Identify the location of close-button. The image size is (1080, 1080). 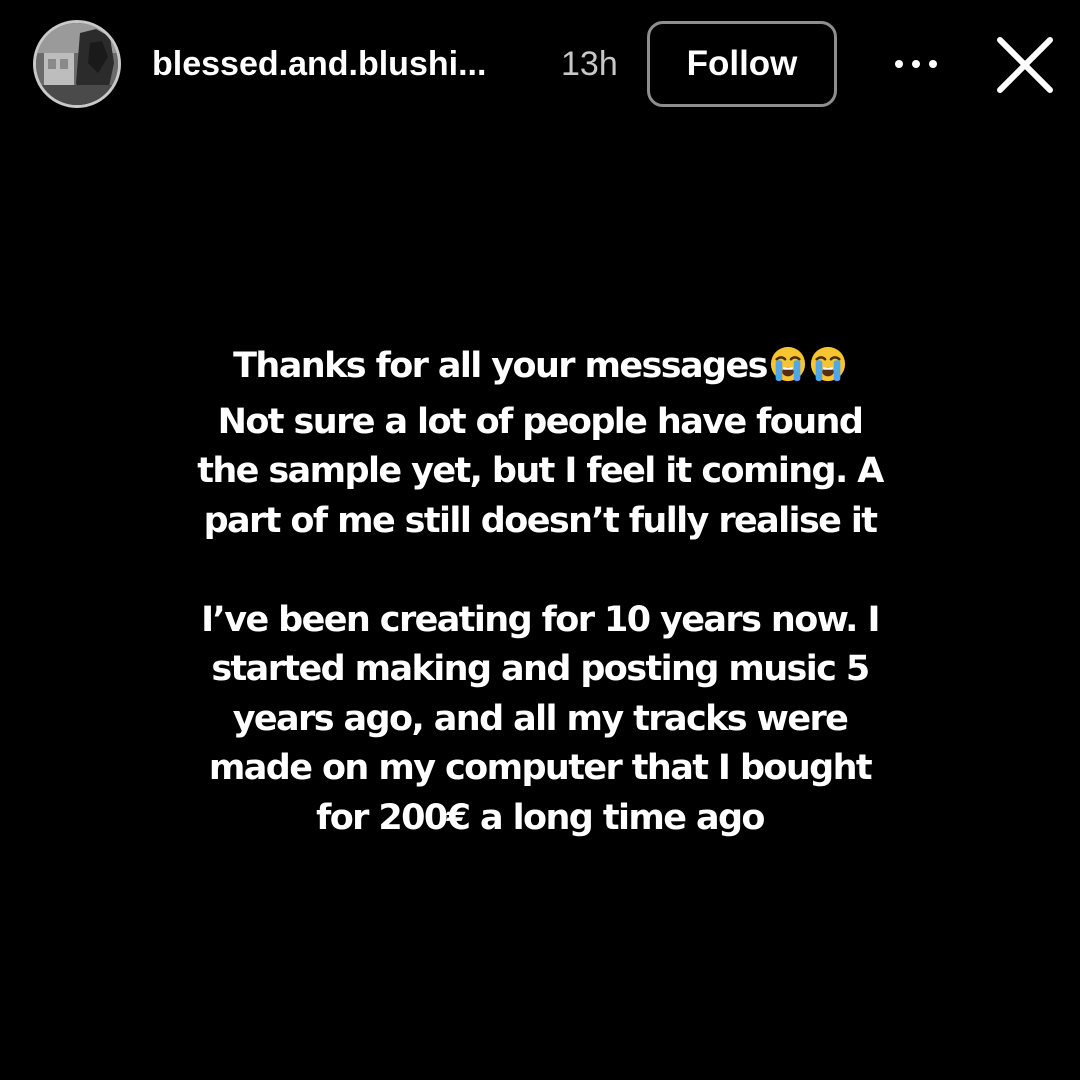
(1025, 65).